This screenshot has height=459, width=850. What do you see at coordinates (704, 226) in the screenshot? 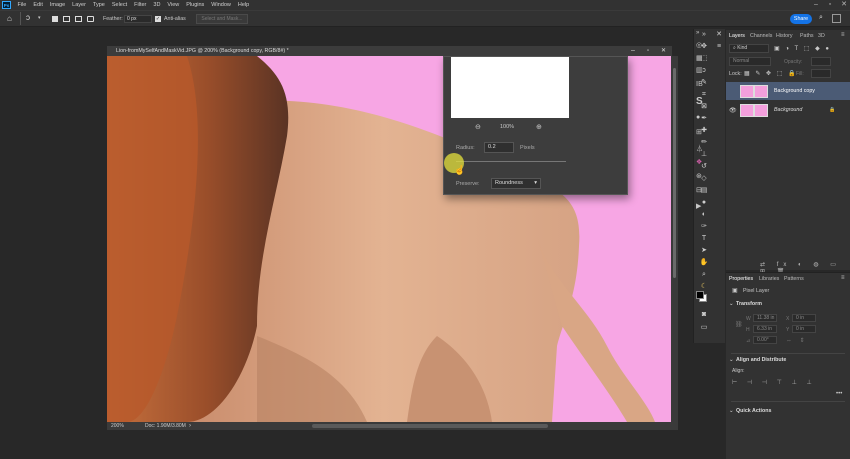
I see `pen-tool-icon: ✑` at bounding box center [704, 226].